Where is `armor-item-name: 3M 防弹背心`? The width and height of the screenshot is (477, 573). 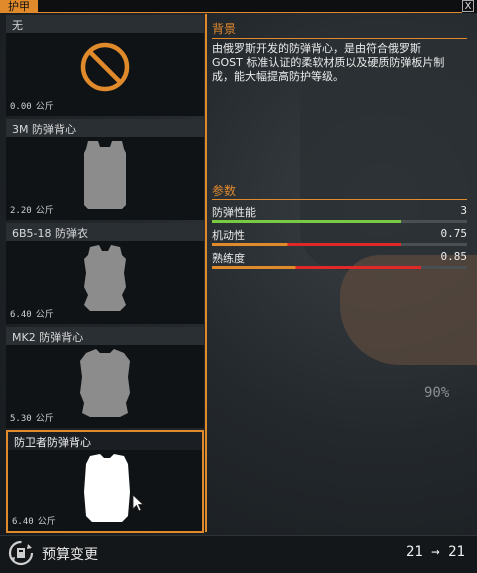
armor-item-name: 3M 防弹背心 is located at coordinates (44, 129).